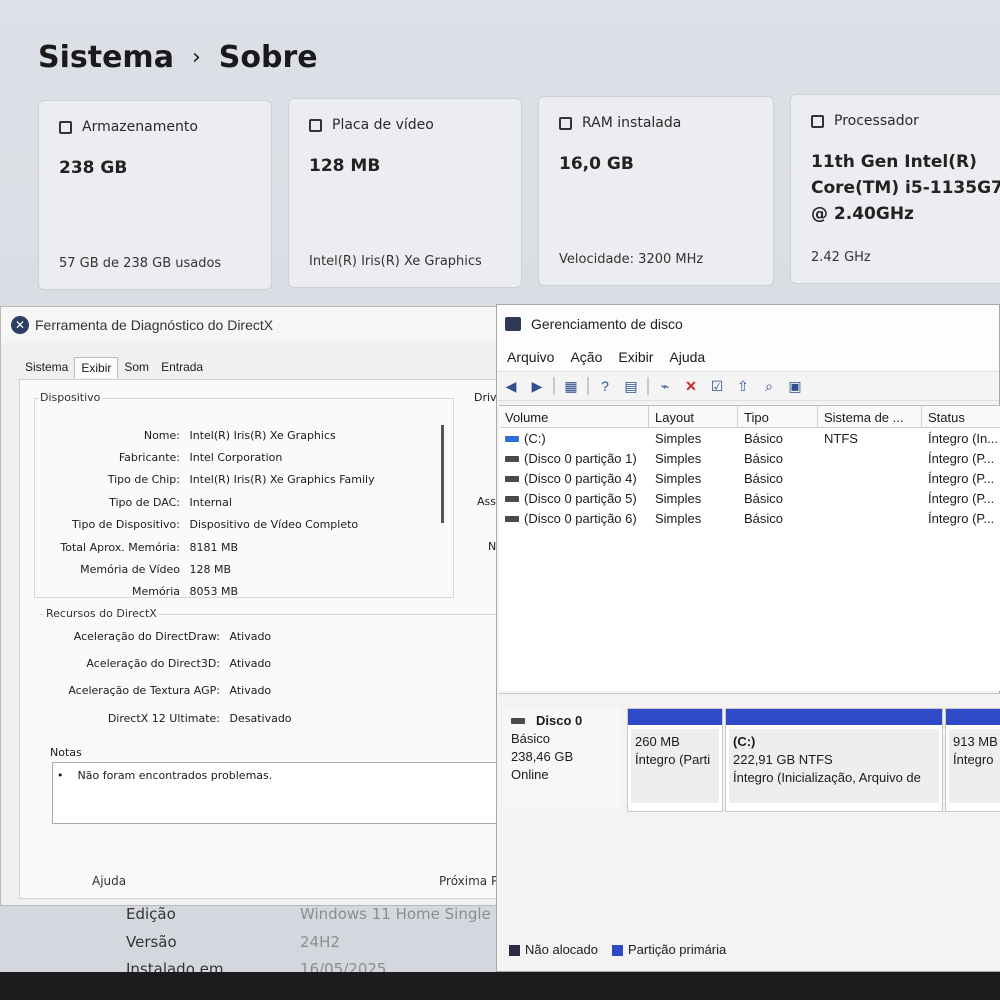 This screenshot has width=1000, height=1000. I want to click on device-scrollbar, so click(442, 474).